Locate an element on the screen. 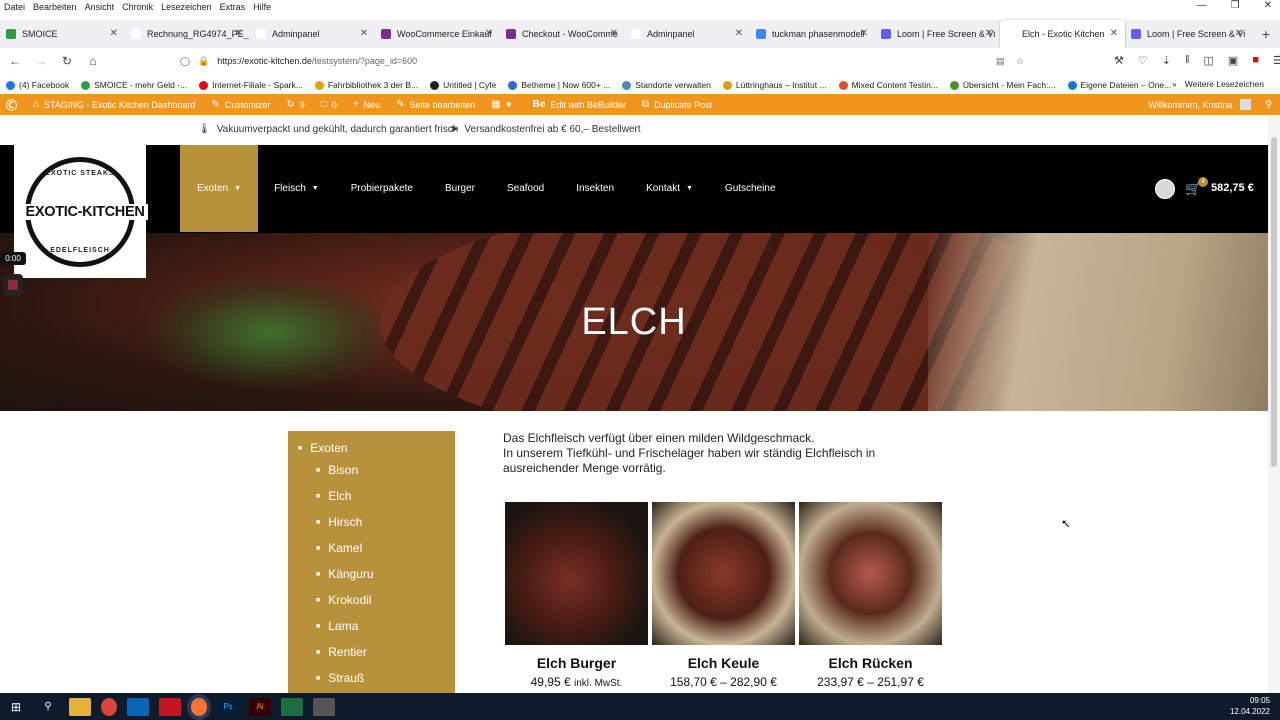  product-name: Elch Rücken is located at coordinates (870, 663).